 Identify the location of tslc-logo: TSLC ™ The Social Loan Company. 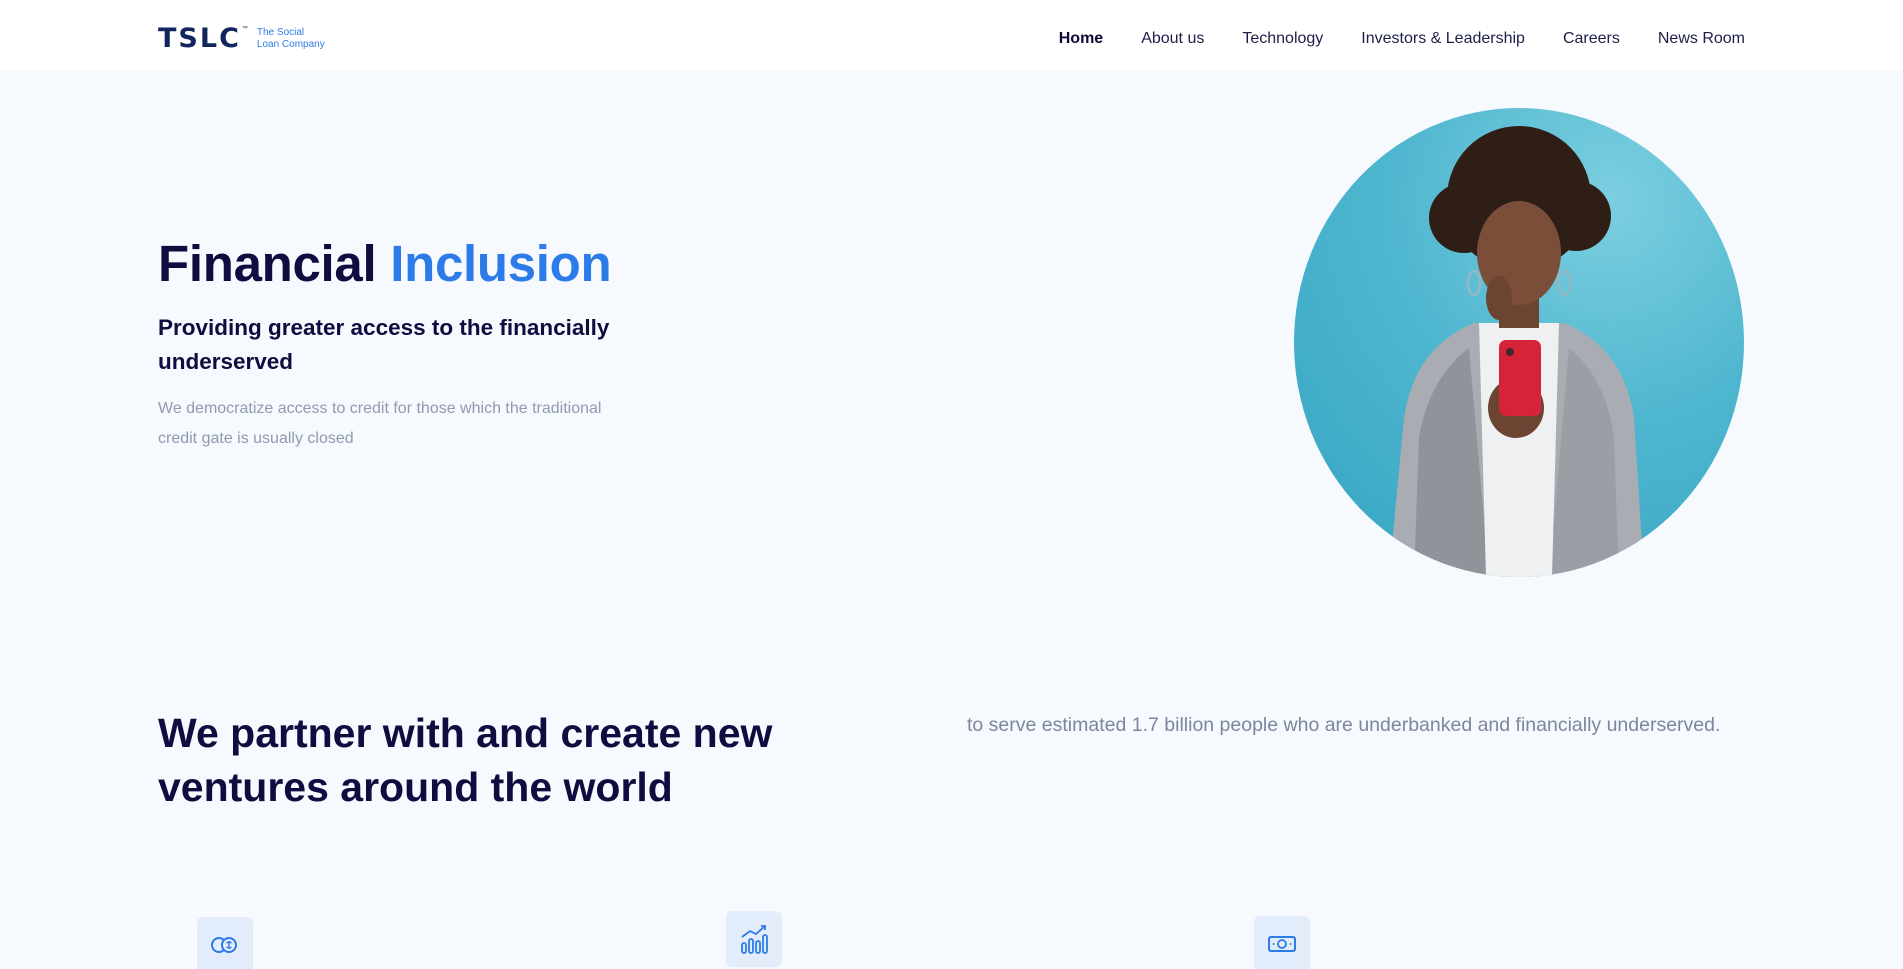
(241, 39).